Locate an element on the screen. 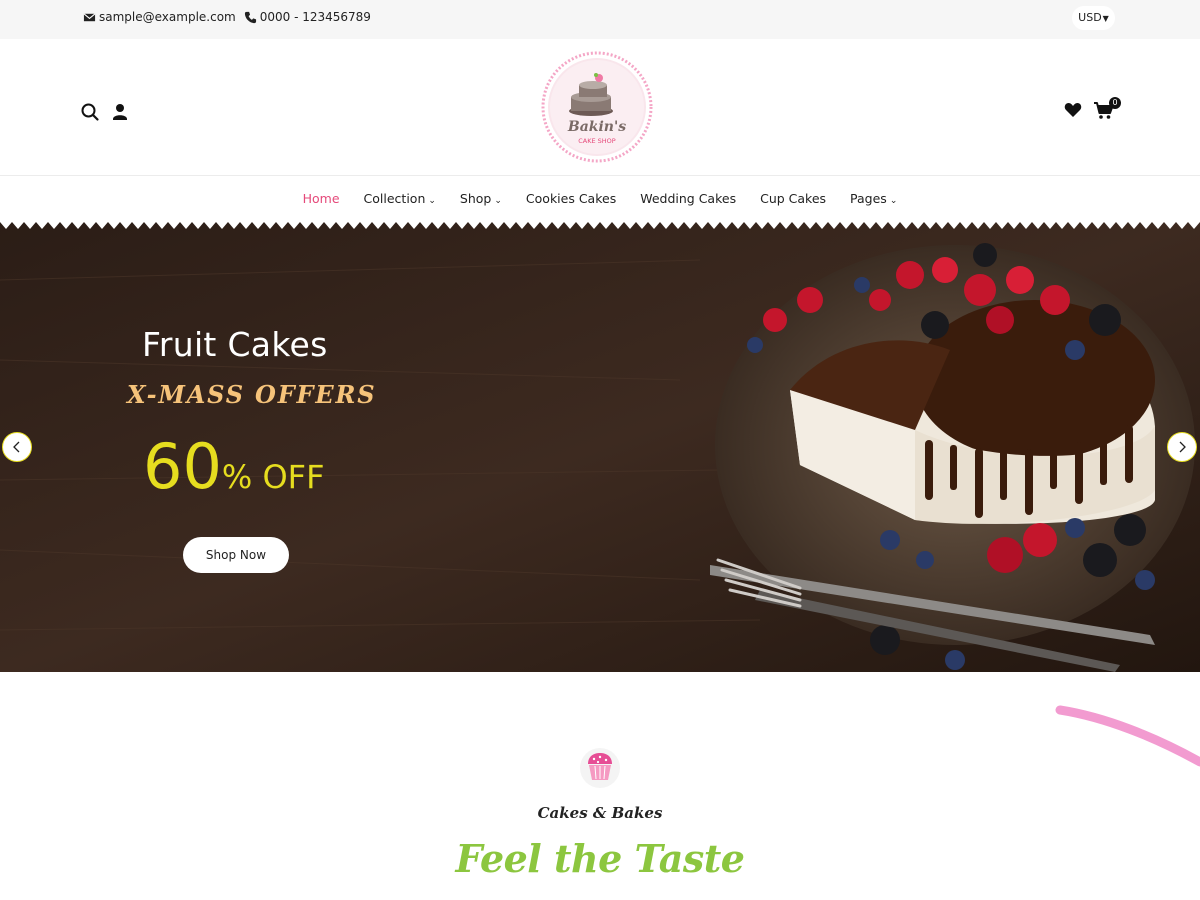 The height and width of the screenshot is (900, 1200). slide-discount: 60% OFF is located at coordinates (233, 466).